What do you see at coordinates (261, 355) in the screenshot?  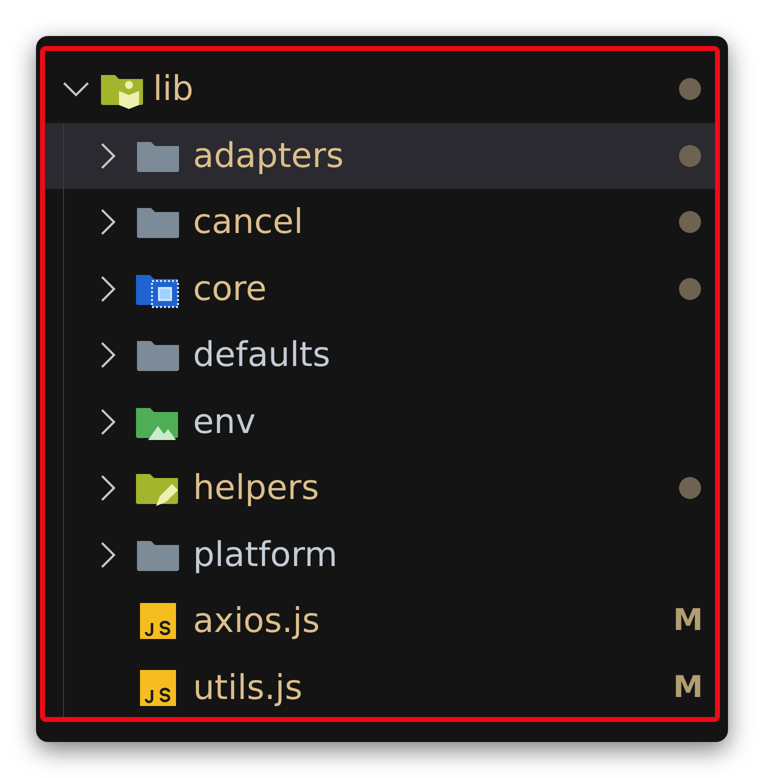 I see `item-name: defaults` at bounding box center [261, 355].